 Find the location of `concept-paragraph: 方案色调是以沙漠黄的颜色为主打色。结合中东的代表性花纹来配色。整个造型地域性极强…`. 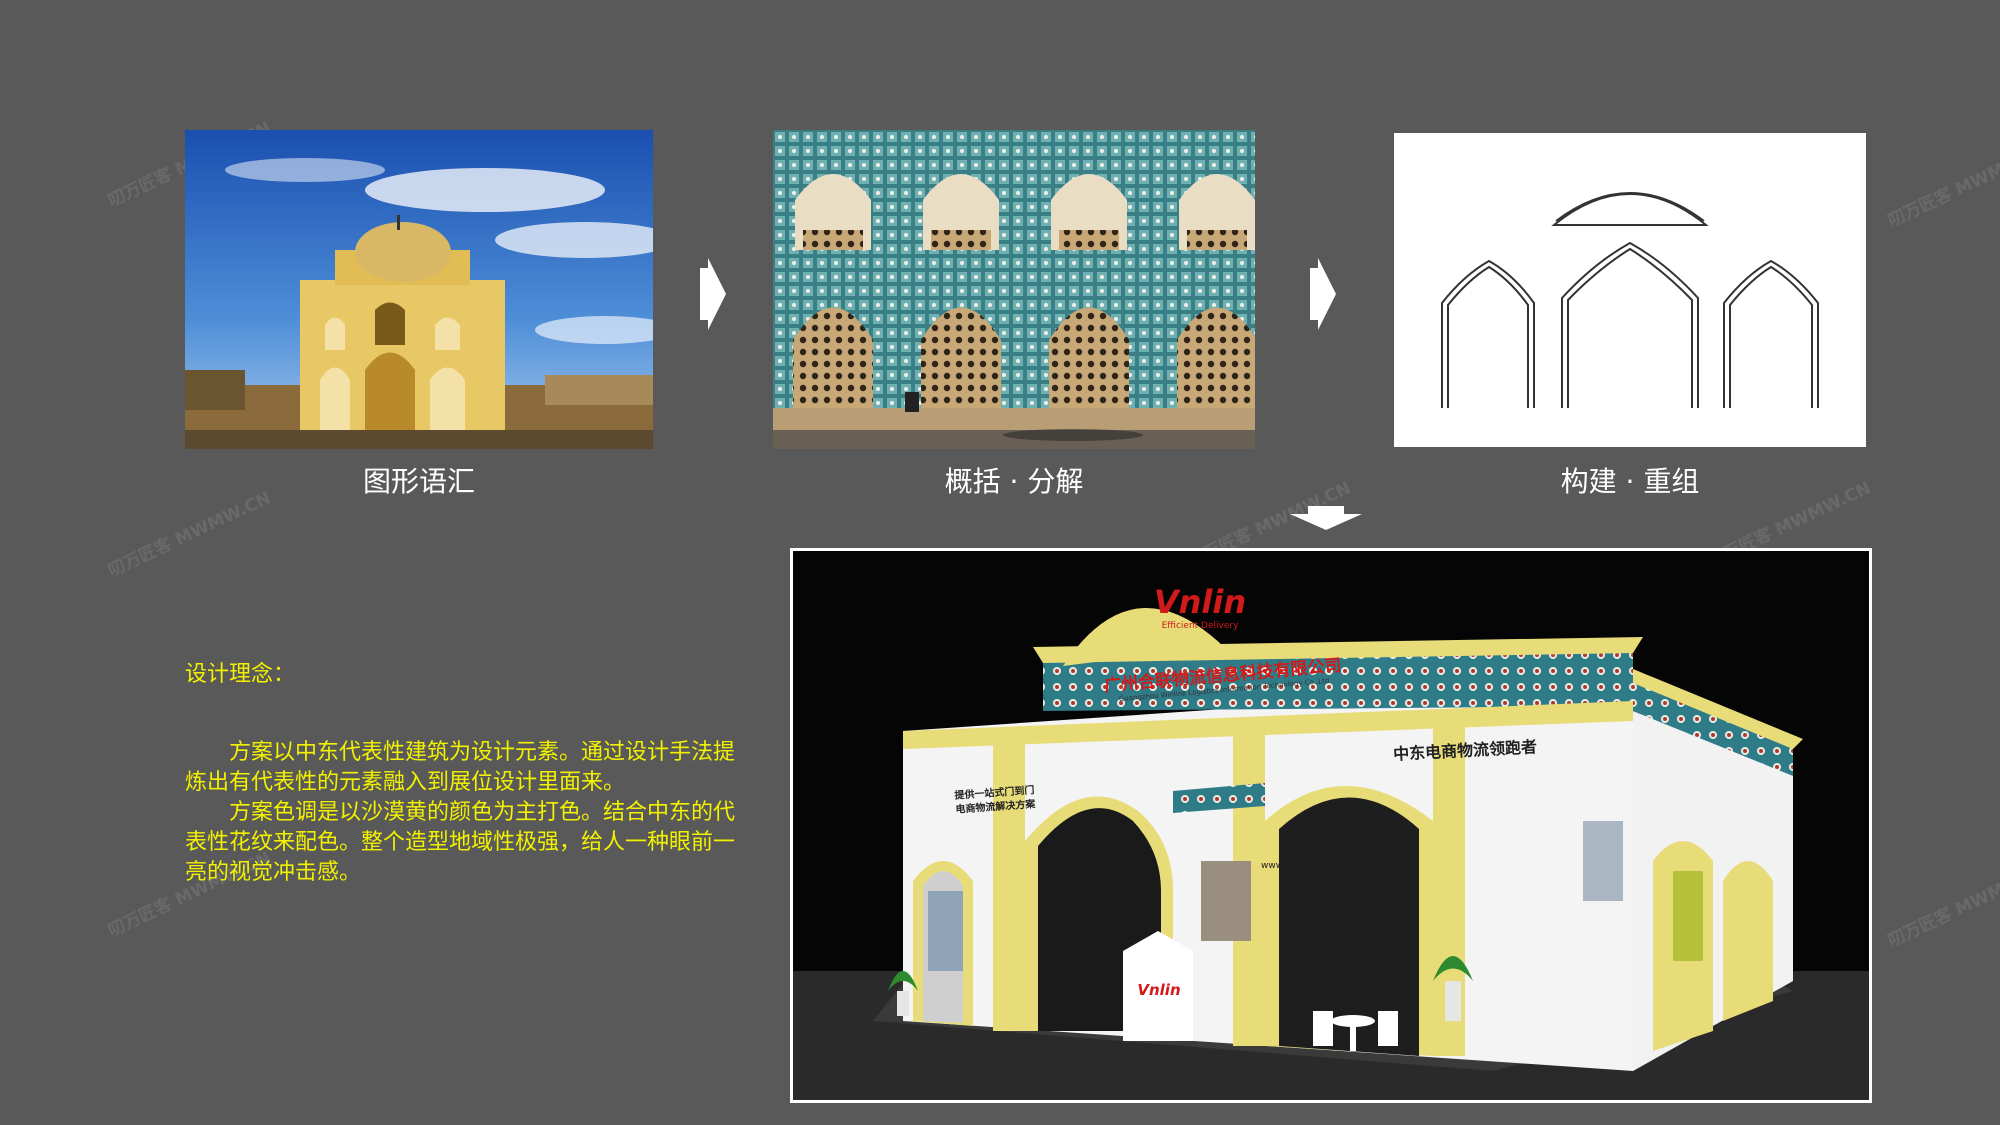

concept-paragraph: 方案色调是以沙漠黄的颜色为主打色。结合中东的代表性花纹来配色。整个造型地域性极强… is located at coordinates (460, 842).